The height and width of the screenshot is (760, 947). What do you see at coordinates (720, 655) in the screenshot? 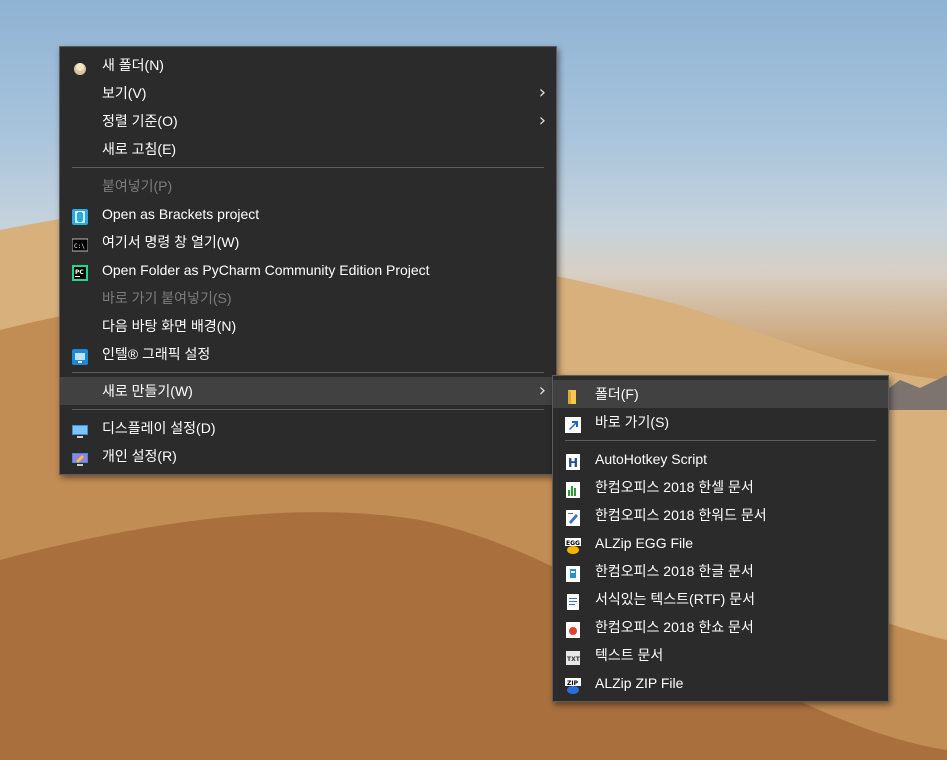
I see `submenu-item-text-document: TXT 텍스트 문서` at bounding box center [720, 655].